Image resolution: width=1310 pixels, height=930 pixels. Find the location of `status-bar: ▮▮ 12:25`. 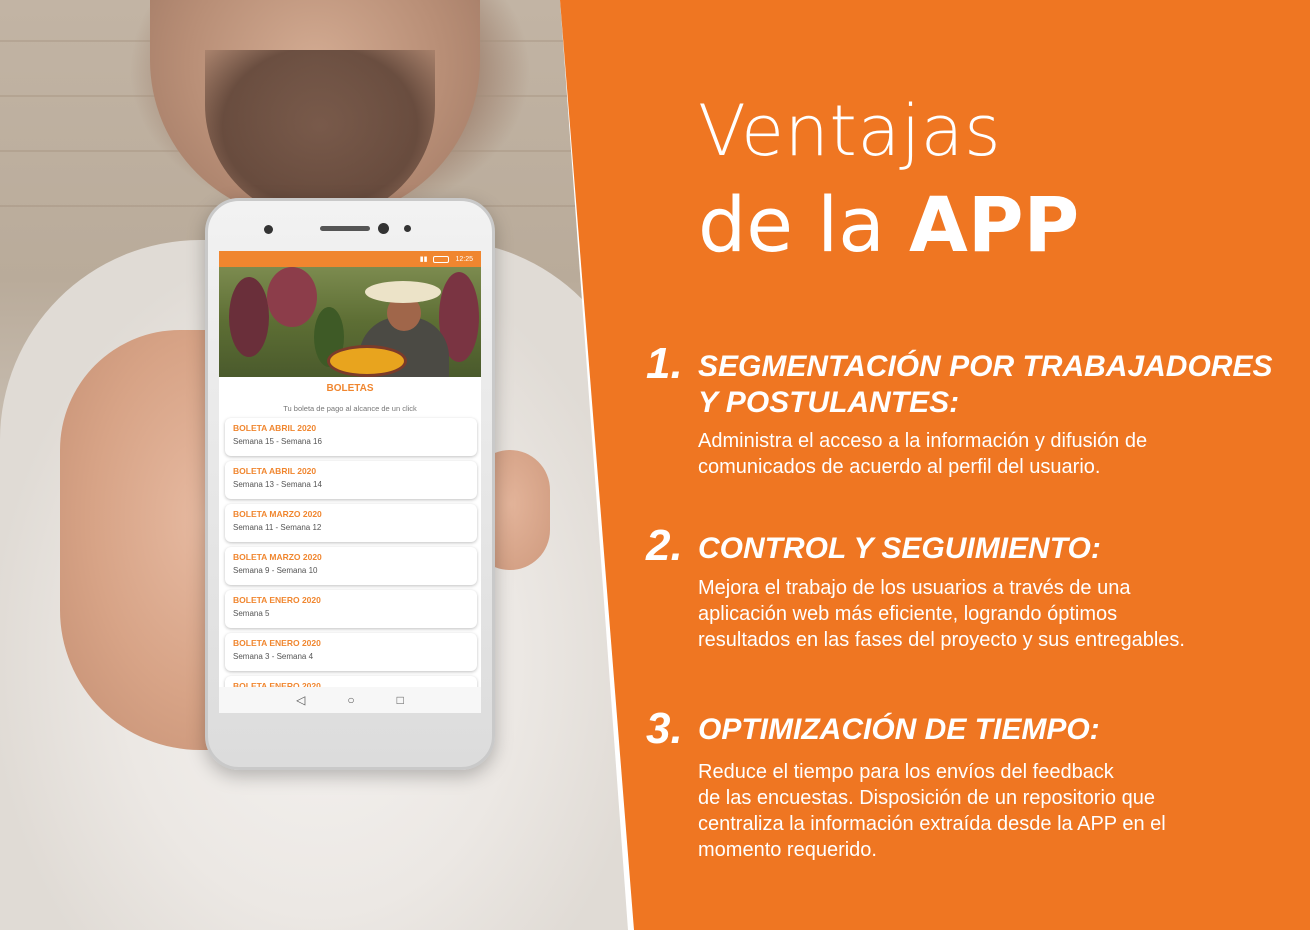

status-bar: ▮▮ 12:25 is located at coordinates (350, 259).